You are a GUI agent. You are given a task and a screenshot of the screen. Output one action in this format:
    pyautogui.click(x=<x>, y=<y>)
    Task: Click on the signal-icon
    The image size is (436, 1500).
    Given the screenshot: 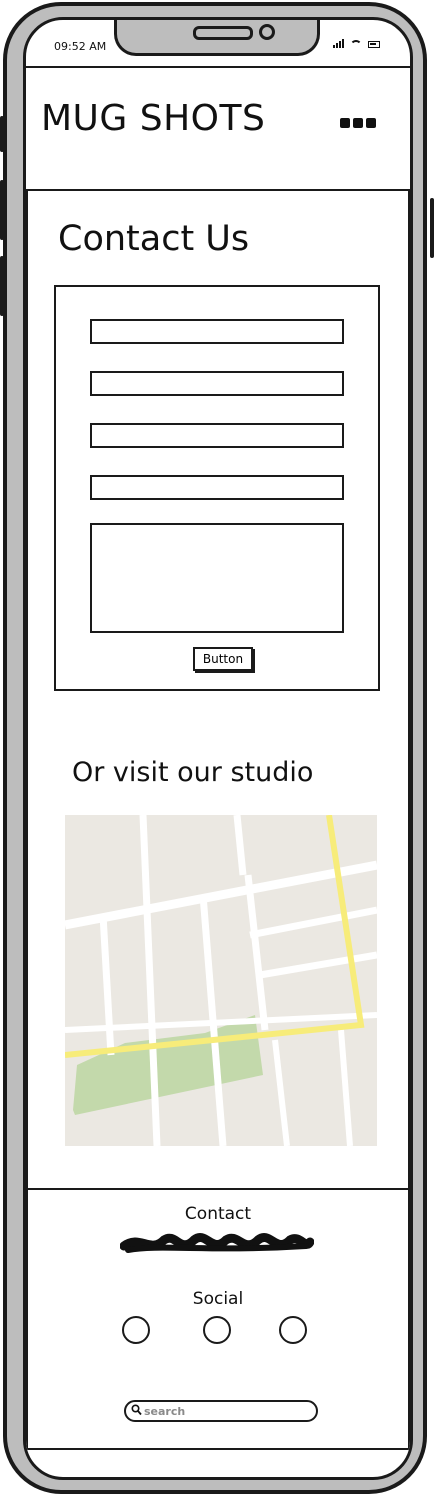 What is the action you would take?
    pyautogui.click(x=338, y=43)
    